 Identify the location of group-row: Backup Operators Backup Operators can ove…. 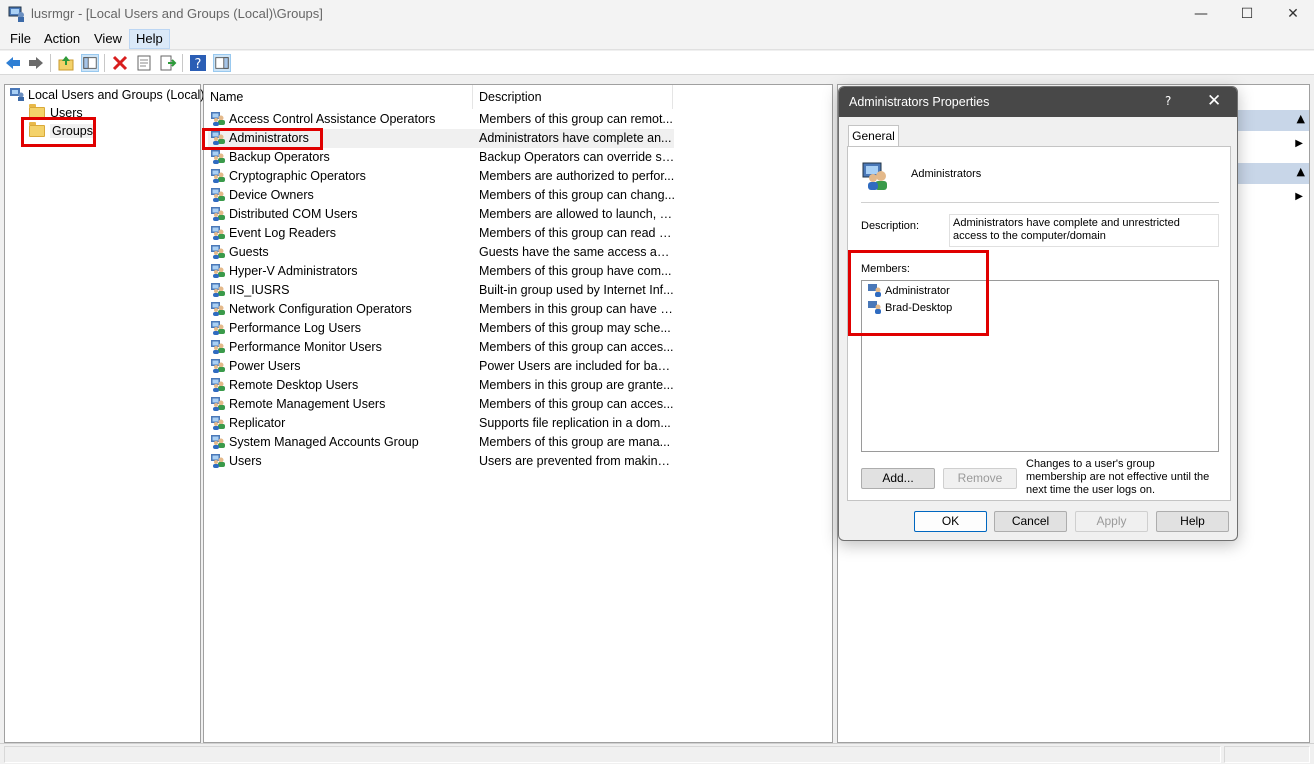
(441, 157).